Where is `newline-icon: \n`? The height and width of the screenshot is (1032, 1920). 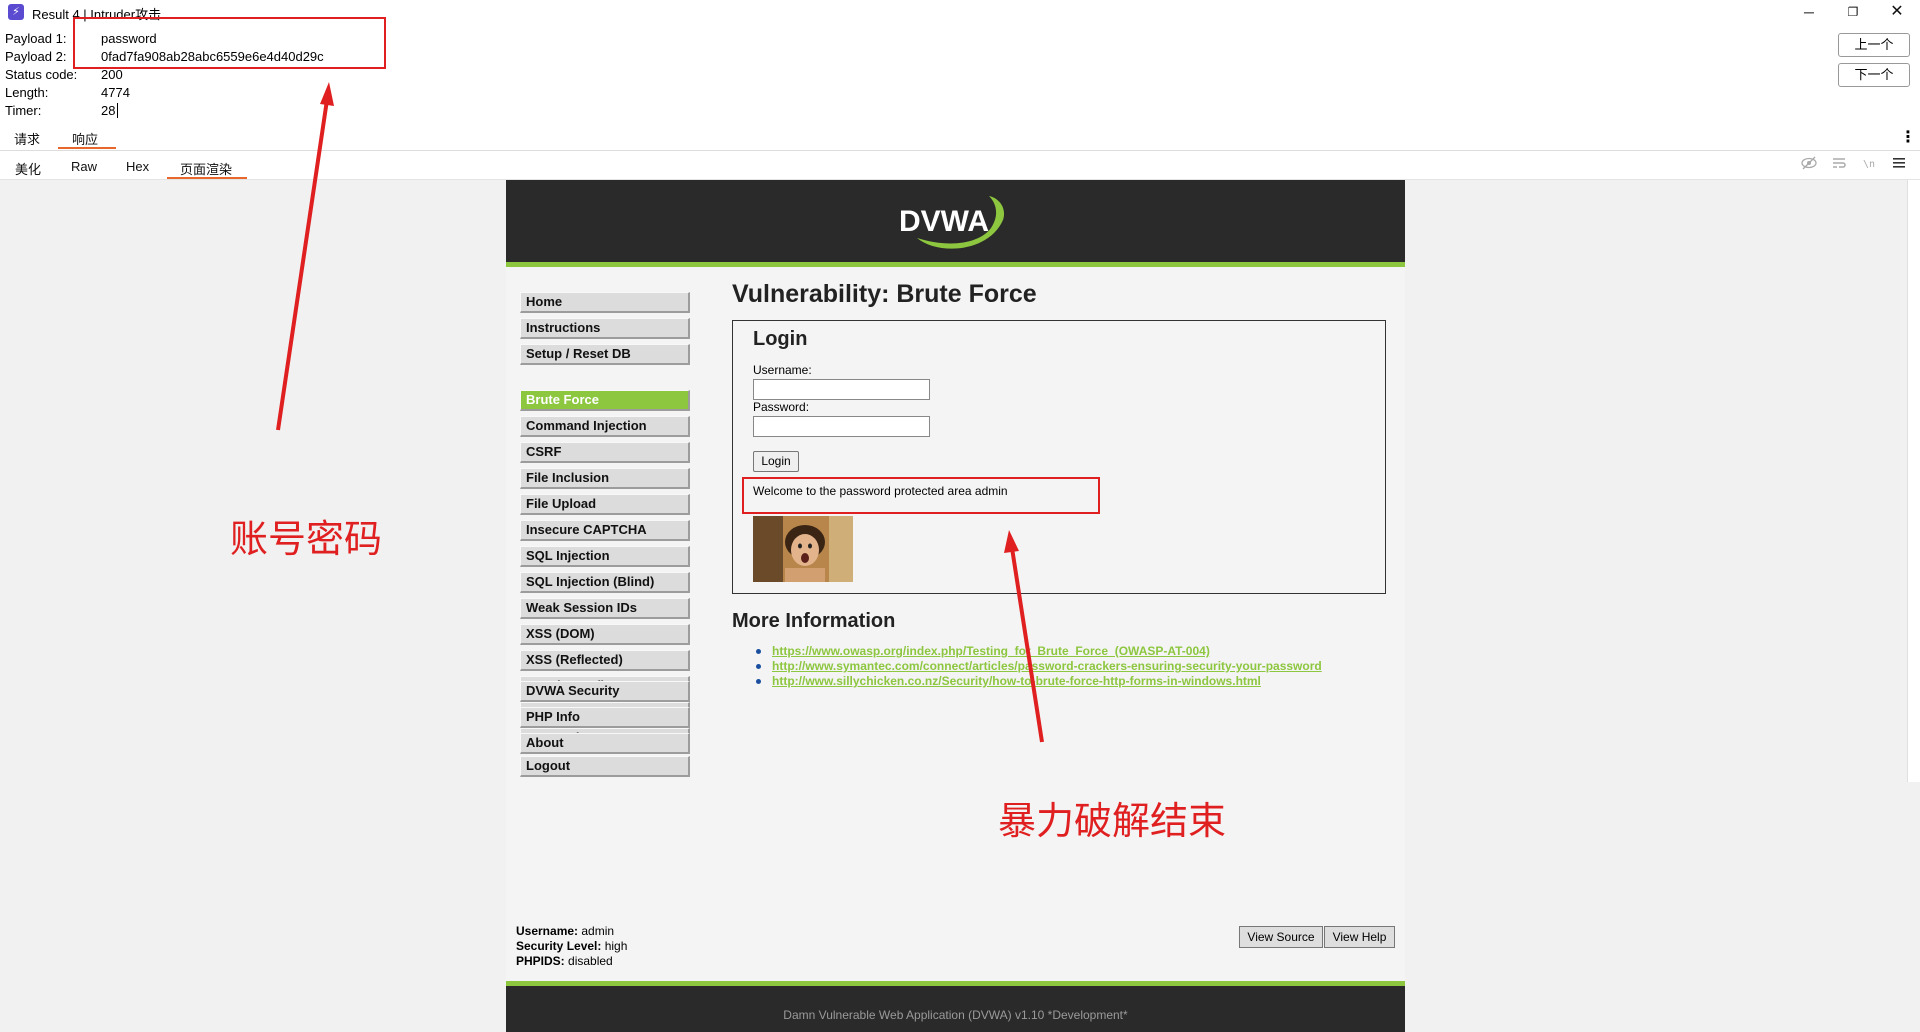 newline-icon: \n is located at coordinates (1869, 165).